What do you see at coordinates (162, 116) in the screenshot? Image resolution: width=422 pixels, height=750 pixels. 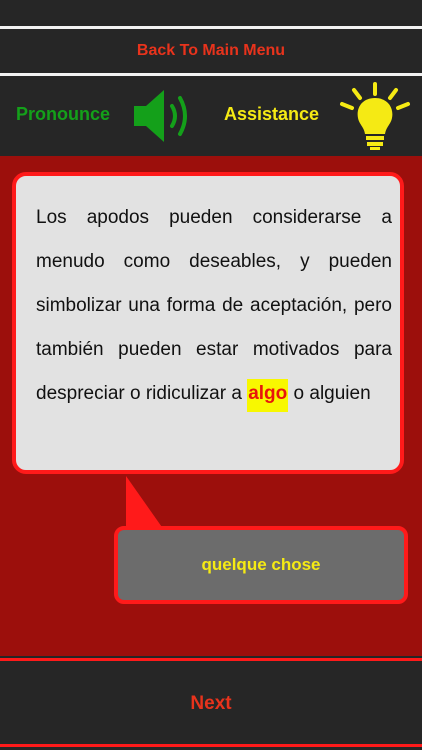 I see `speaker-icon` at bounding box center [162, 116].